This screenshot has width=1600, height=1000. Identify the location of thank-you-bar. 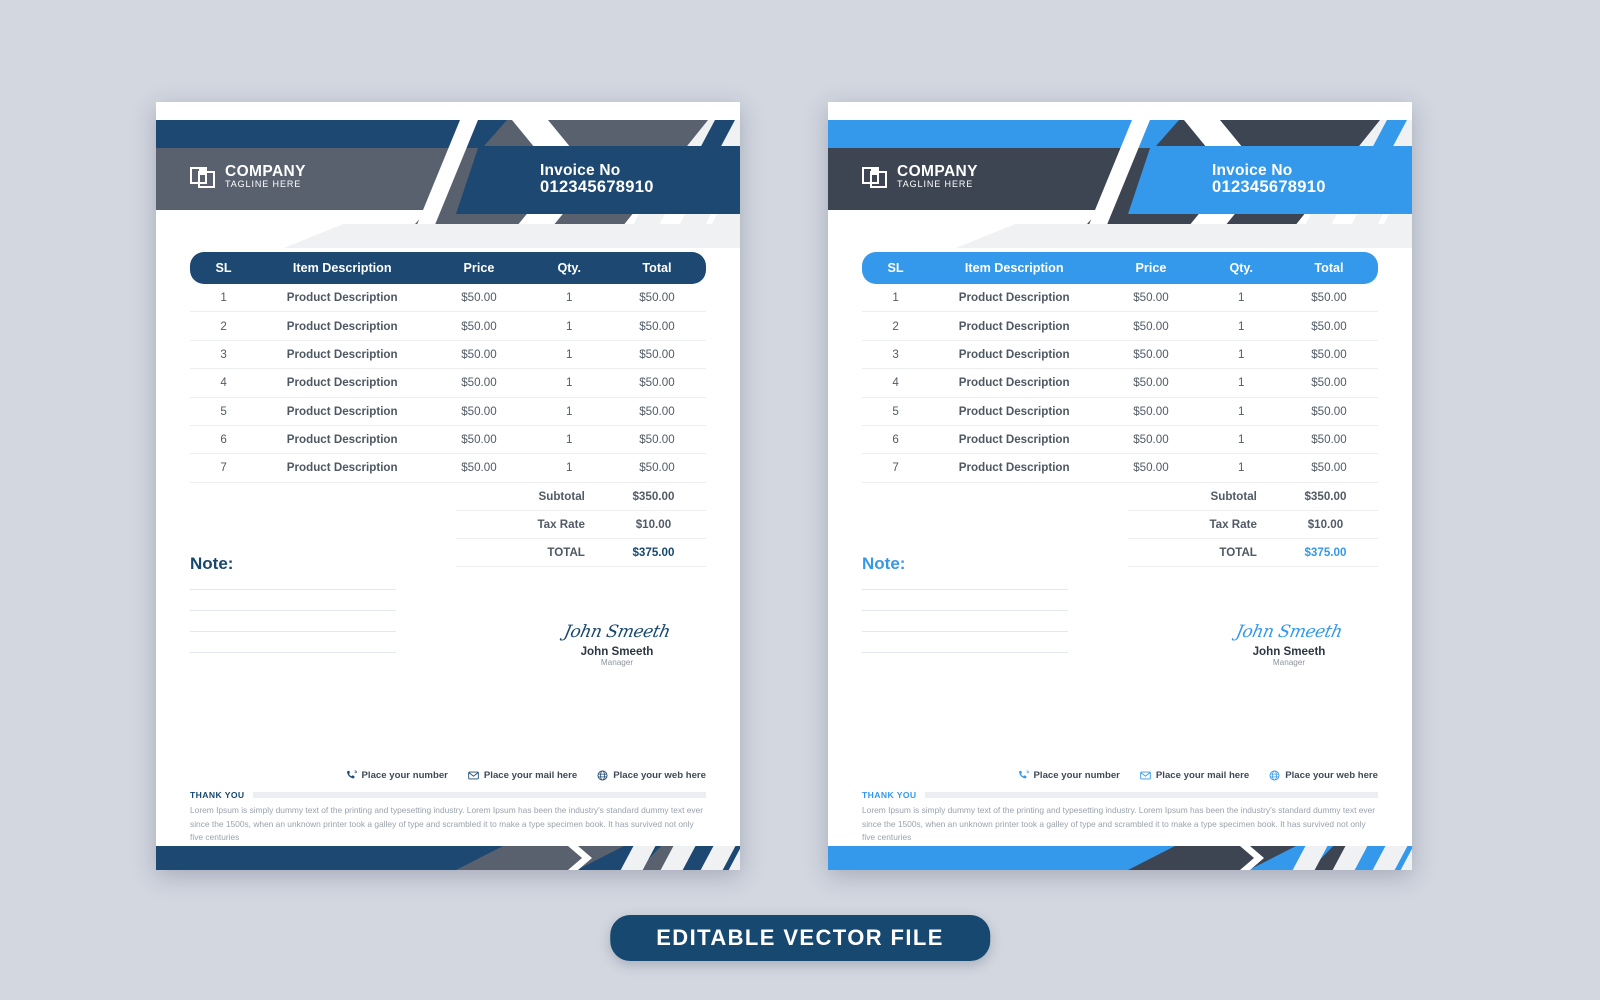
(1151, 795).